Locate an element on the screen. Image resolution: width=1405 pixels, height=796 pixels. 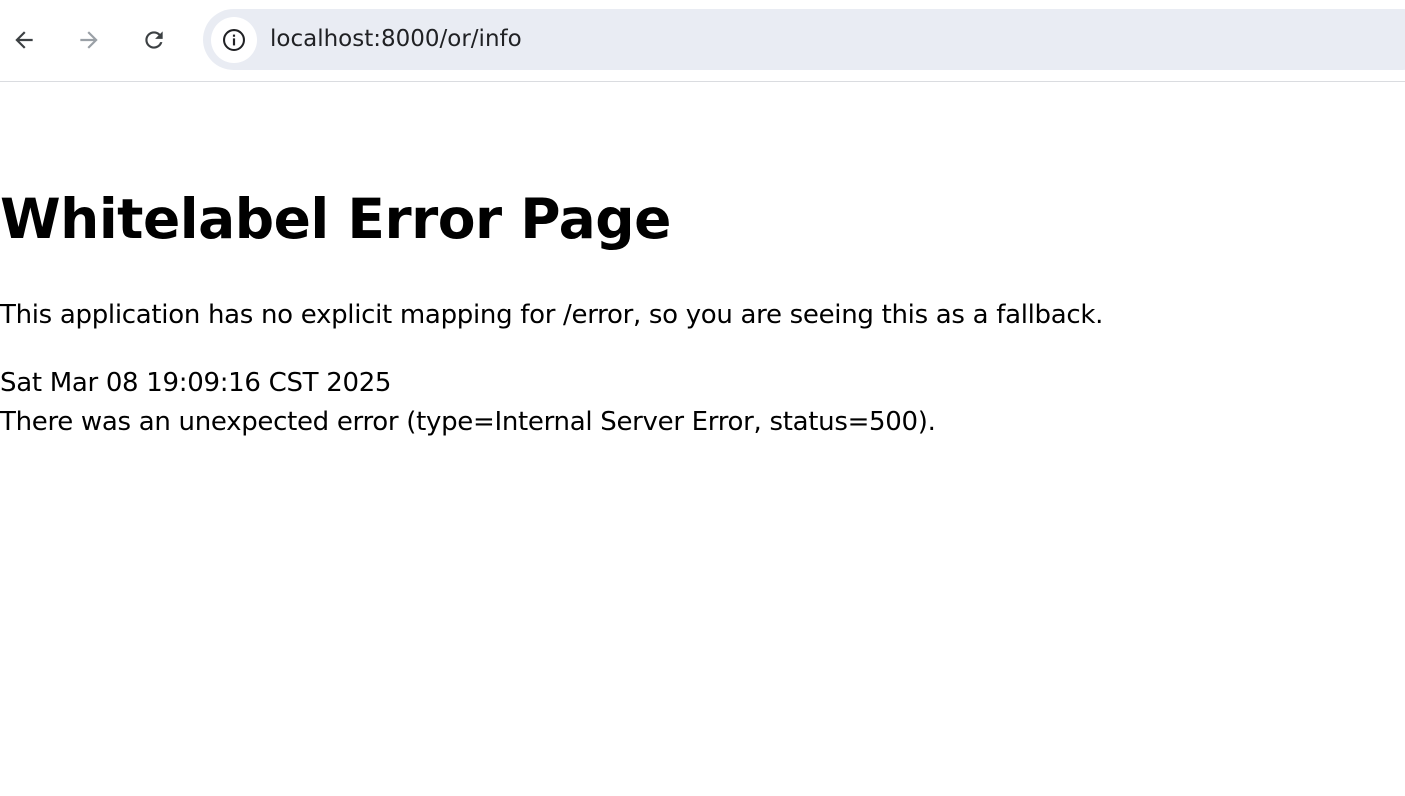
reload-icon is located at coordinates (154, 40).